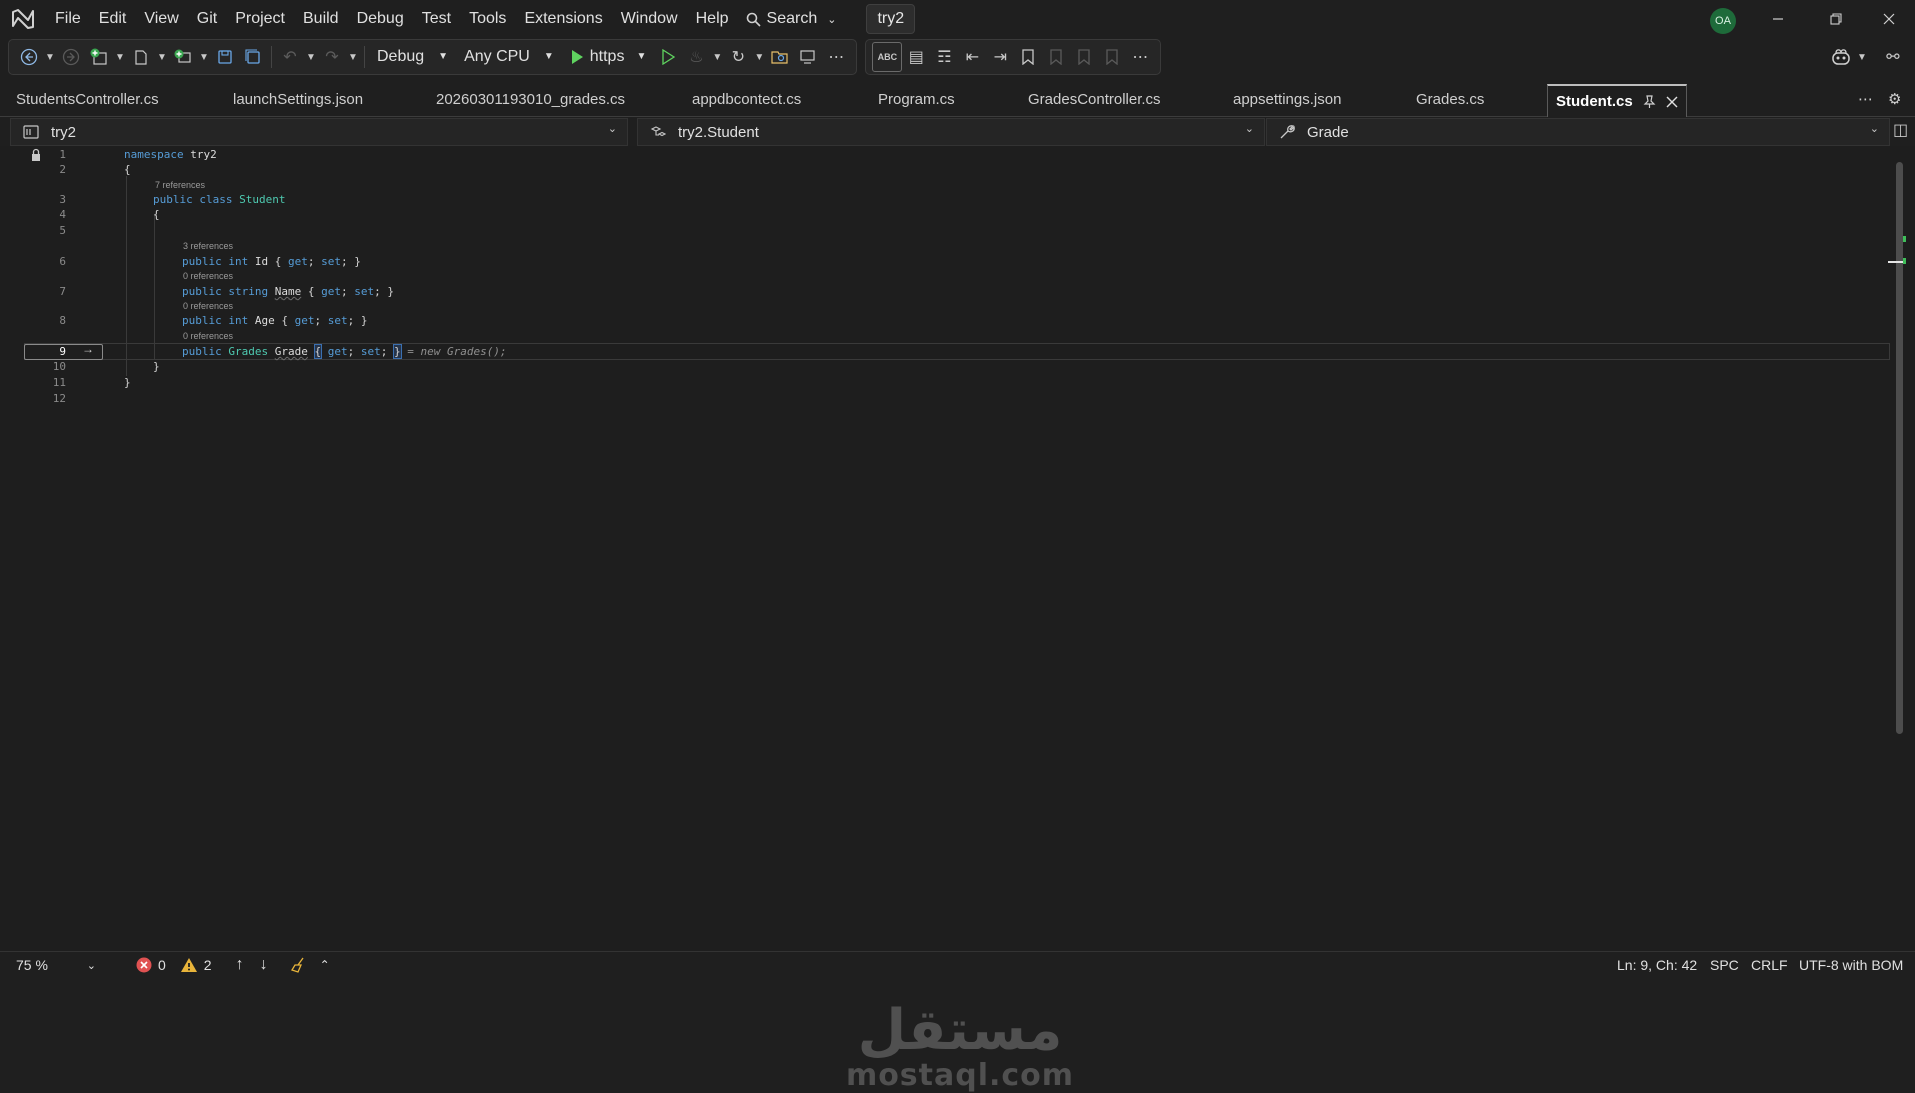 The height and width of the screenshot is (1093, 1915). Describe the element at coordinates (668, 57) in the screenshot. I see `start-without-debugging-icon` at that location.